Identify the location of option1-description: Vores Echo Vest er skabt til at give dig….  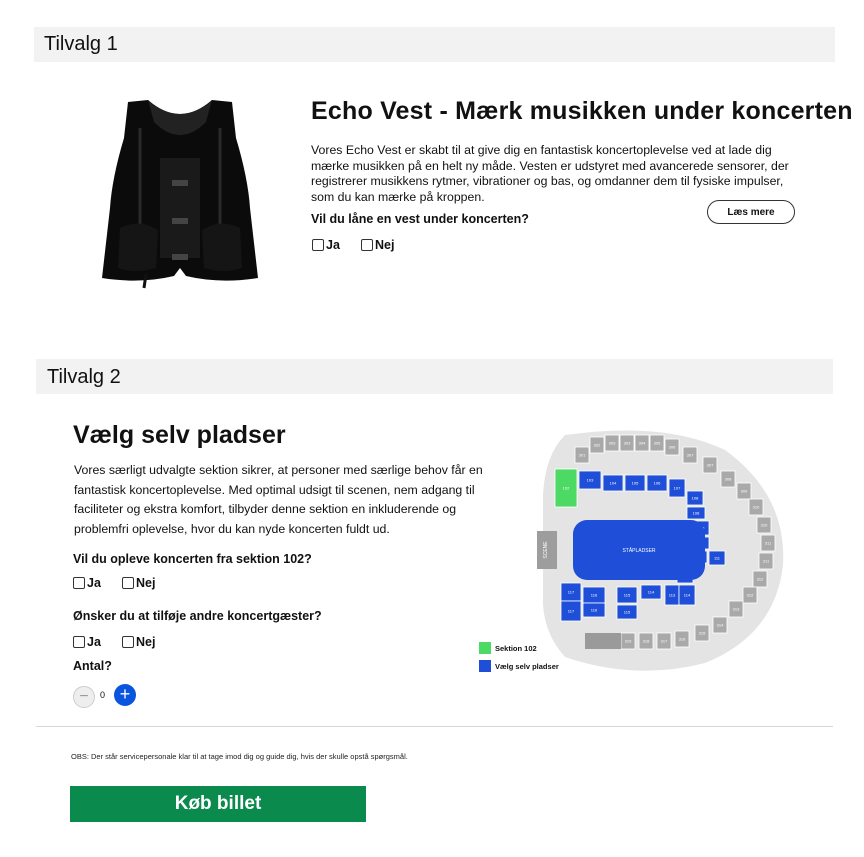
(550, 173).